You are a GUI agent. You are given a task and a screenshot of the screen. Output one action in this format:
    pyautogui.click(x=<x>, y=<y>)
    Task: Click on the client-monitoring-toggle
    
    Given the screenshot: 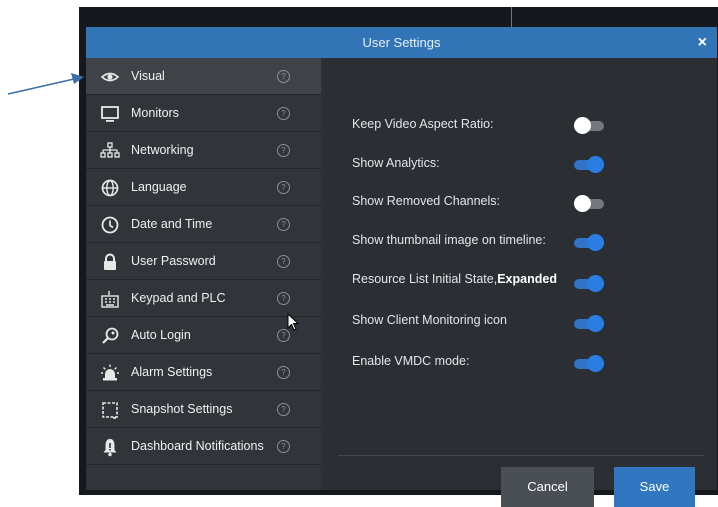 What is the action you would take?
    pyautogui.click(x=589, y=323)
    